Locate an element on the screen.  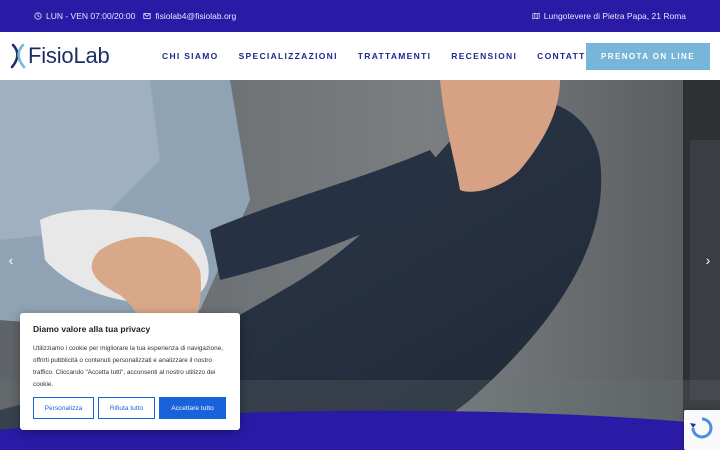
nav-trattamenti: TRATTAMENTI is located at coordinates (394, 56).